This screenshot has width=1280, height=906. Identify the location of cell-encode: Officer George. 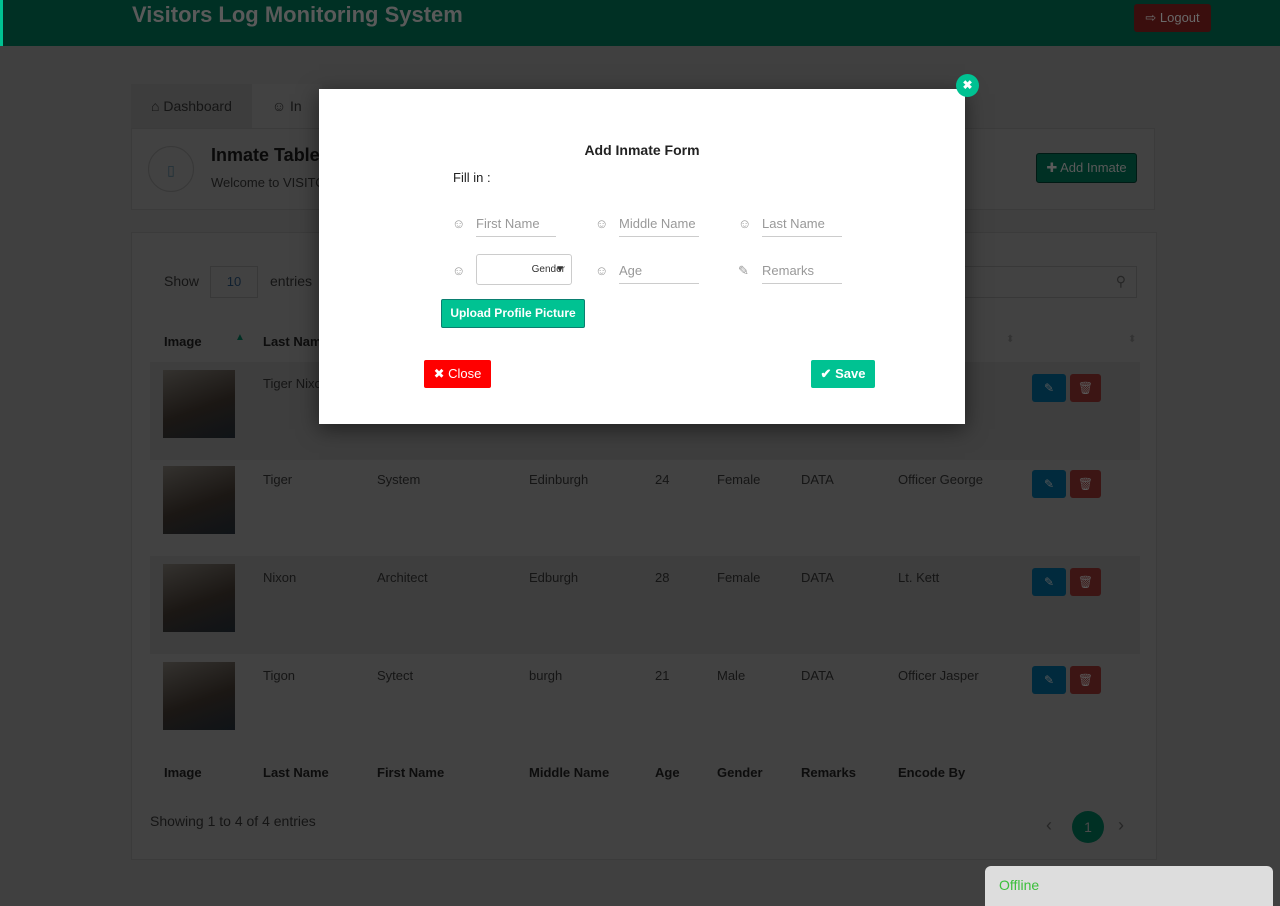
(941, 479).